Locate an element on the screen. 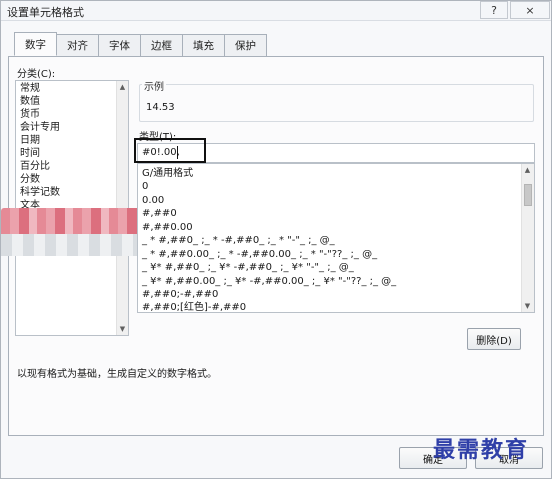  tab-border: 边框 is located at coordinates (161, 45).